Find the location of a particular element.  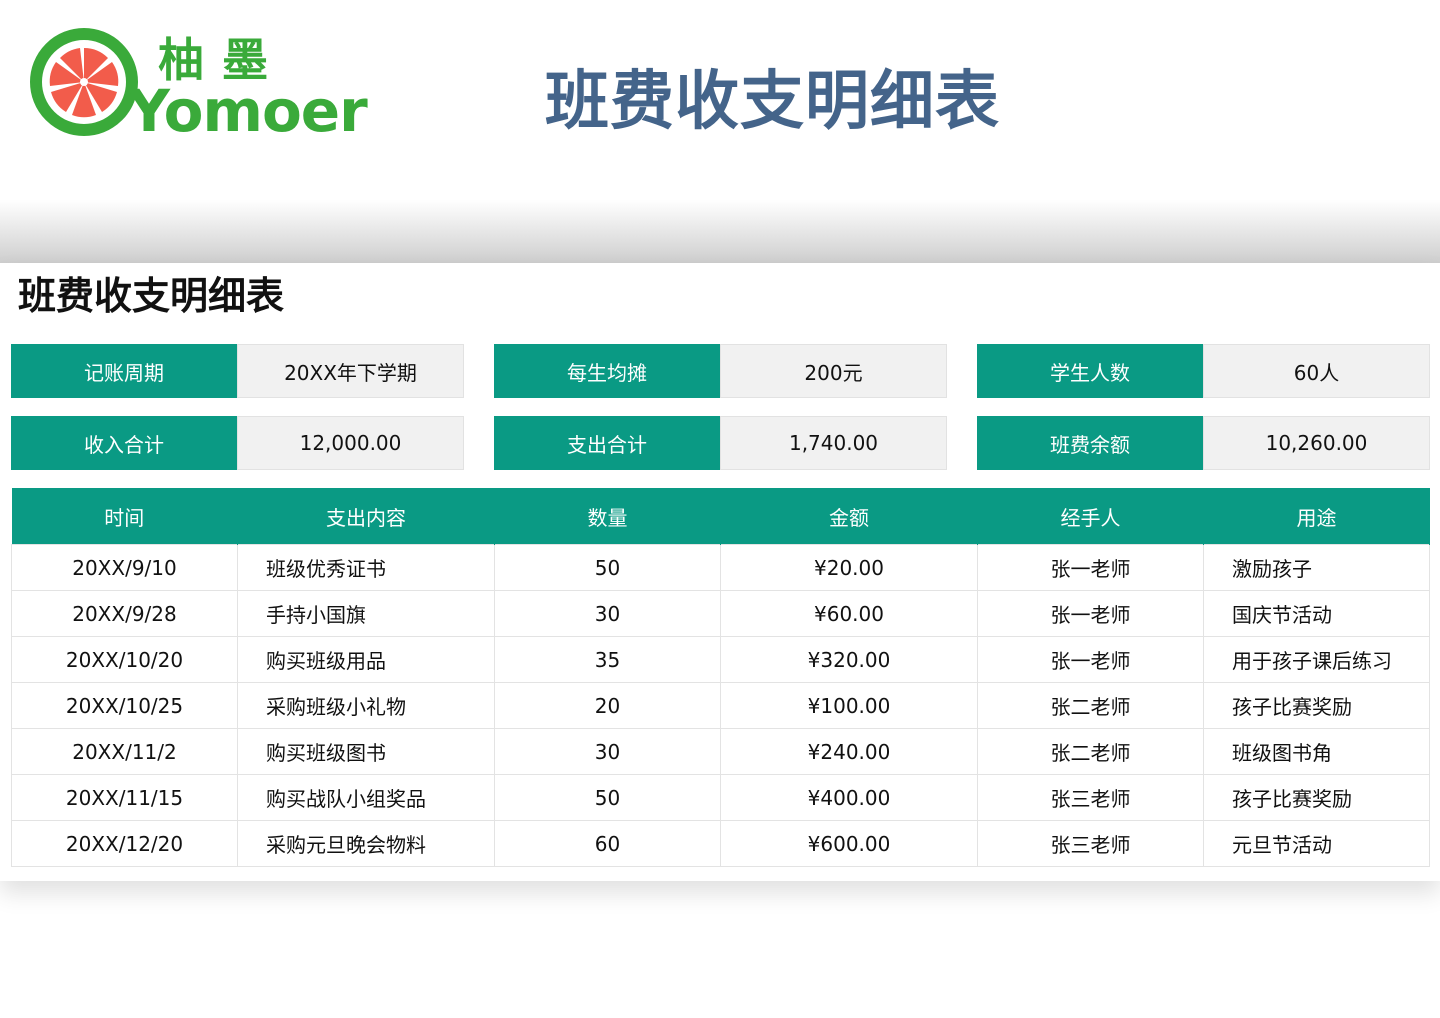

brand-logo: 柚墨 Yomoer is located at coordinates (198, 82).